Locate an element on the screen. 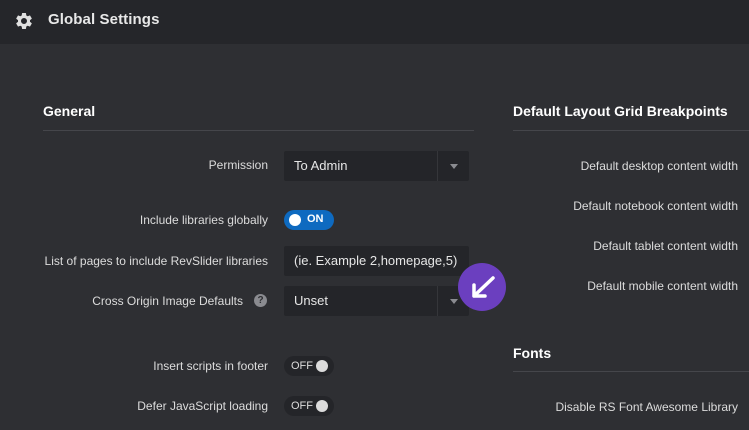  permission-label: Permission is located at coordinates (238, 165).